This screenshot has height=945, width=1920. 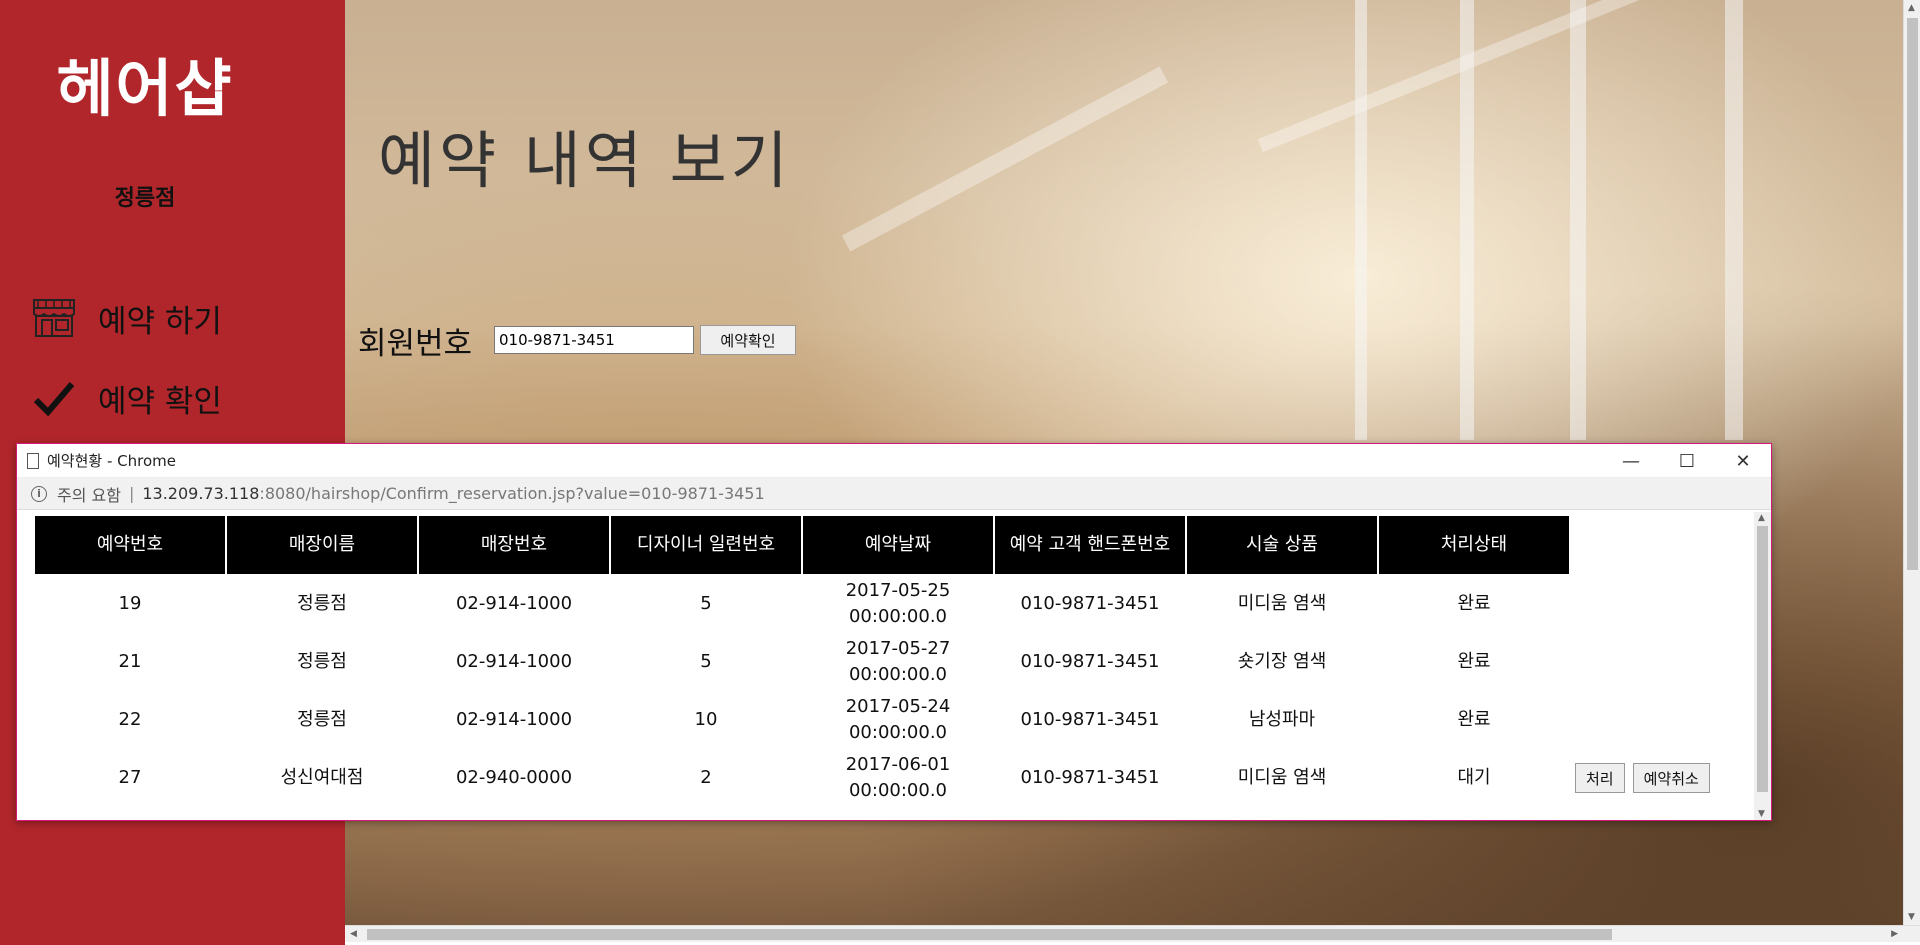 What do you see at coordinates (594, 340) in the screenshot?
I see `member-number-input` at bounding box center [594, 340].